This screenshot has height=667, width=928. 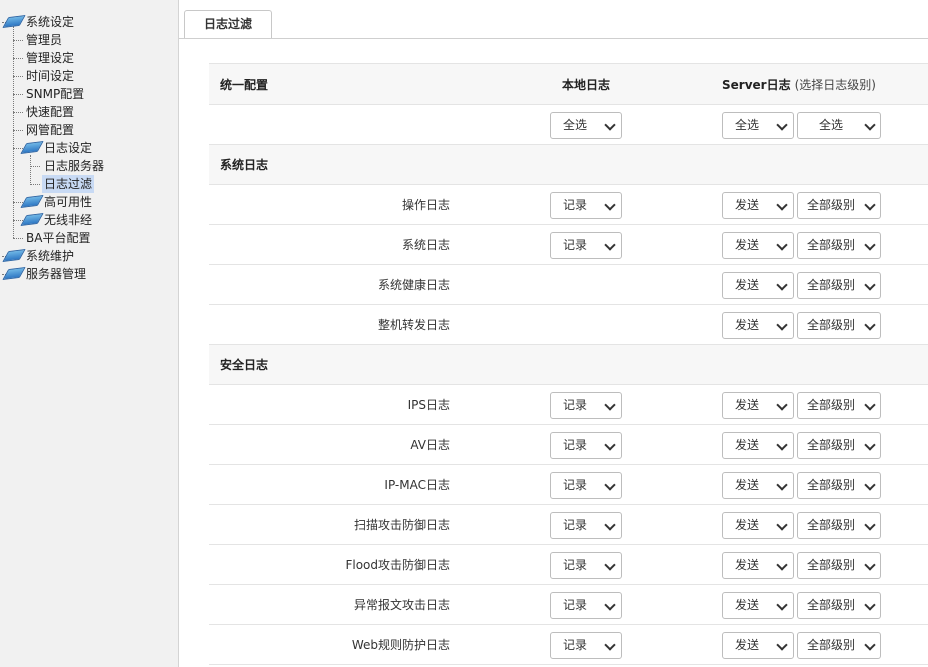 What do you see at coordinates (57, 202) in the screenshot?
I see `tree-item-high-availability: 高可用性` at bounding box center [57, 202].